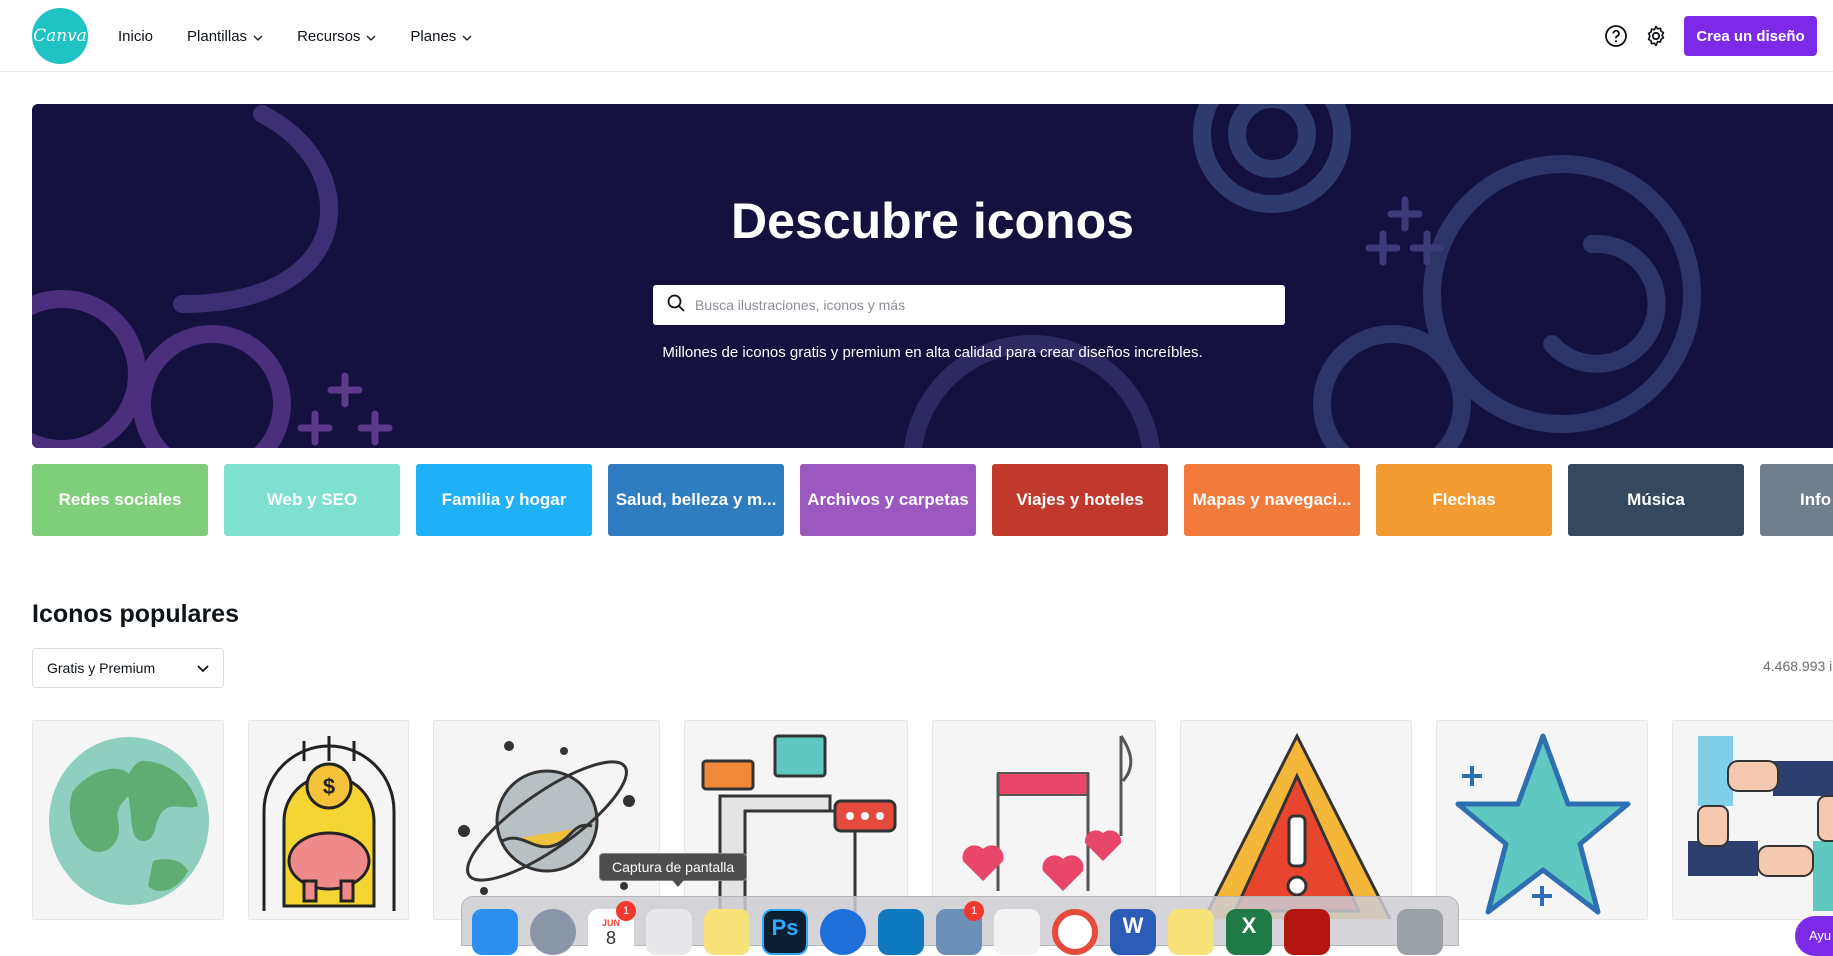 Image resolution: width=1833 pixels, height=956 pixels. What do you see at coordinates (546, 820) in the screenshot?
I see `planet-icon` at bounding box center [546, 820].